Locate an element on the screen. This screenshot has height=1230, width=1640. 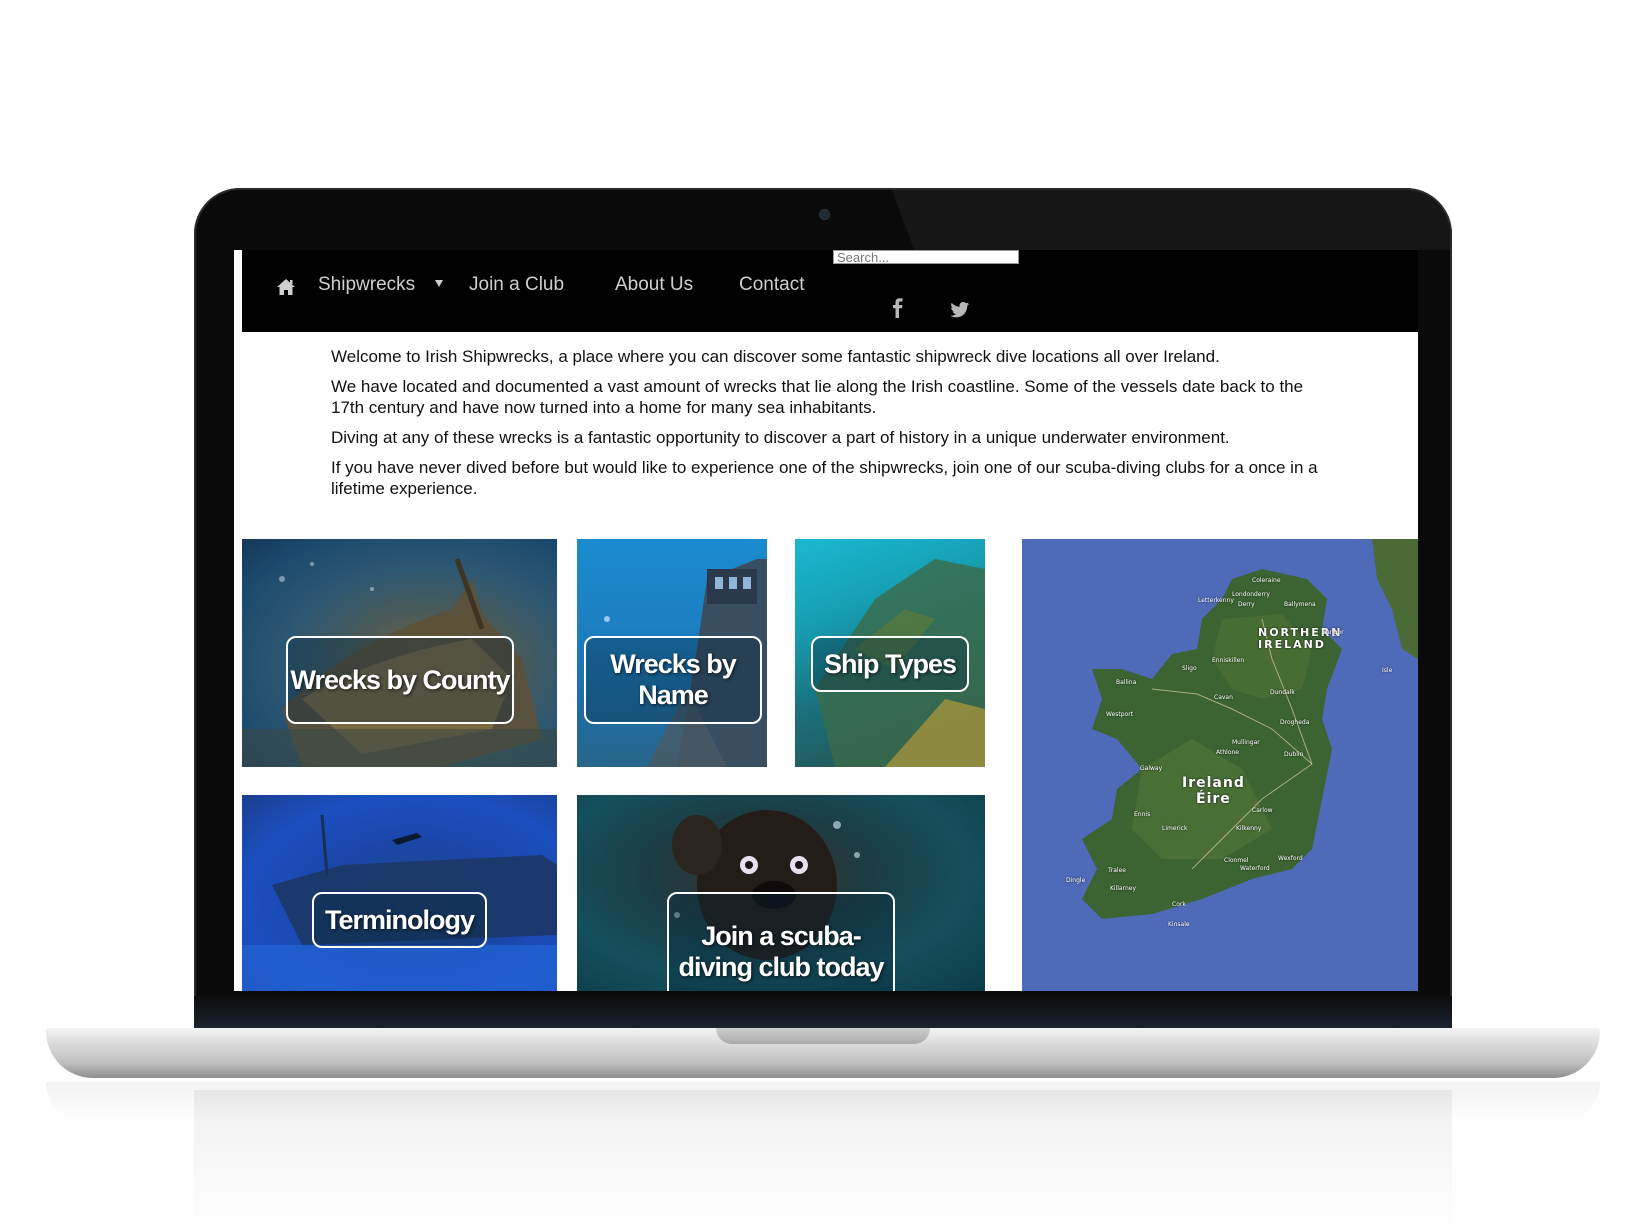
map-town-label: Mullingar is located at coordinates (1246, 742).